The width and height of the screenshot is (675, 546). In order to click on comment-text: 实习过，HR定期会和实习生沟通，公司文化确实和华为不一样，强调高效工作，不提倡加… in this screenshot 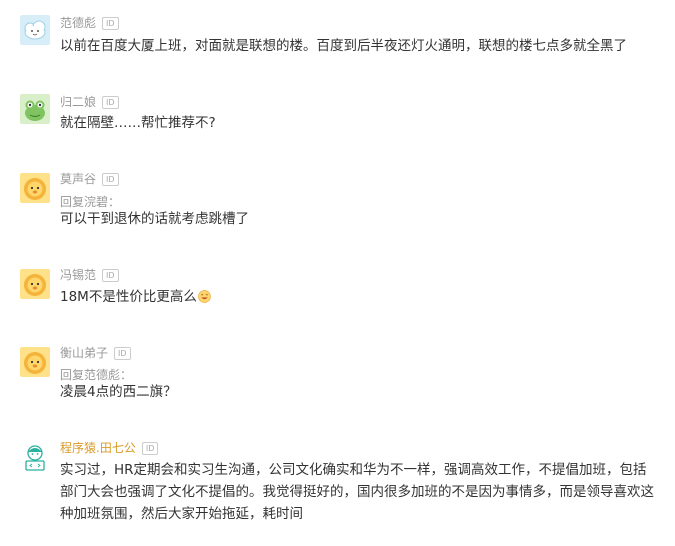, I will do `click(357, 492)`.